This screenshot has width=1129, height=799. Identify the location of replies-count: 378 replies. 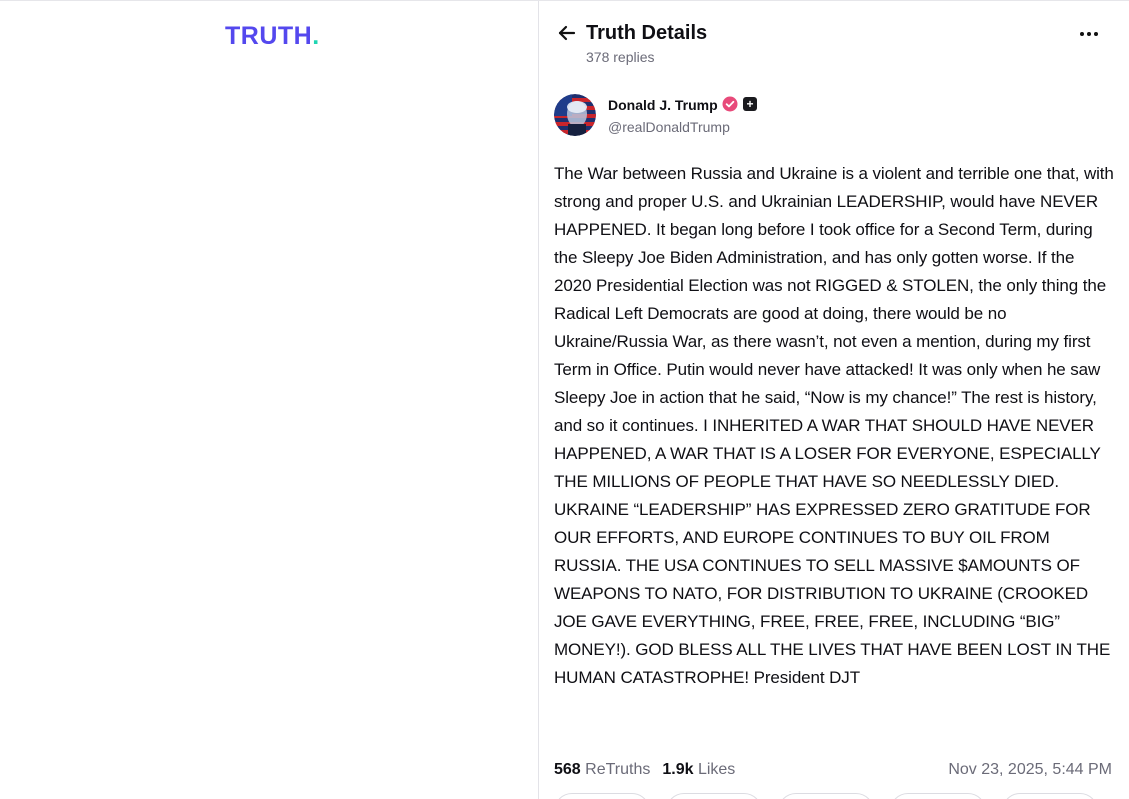
(620, 57).